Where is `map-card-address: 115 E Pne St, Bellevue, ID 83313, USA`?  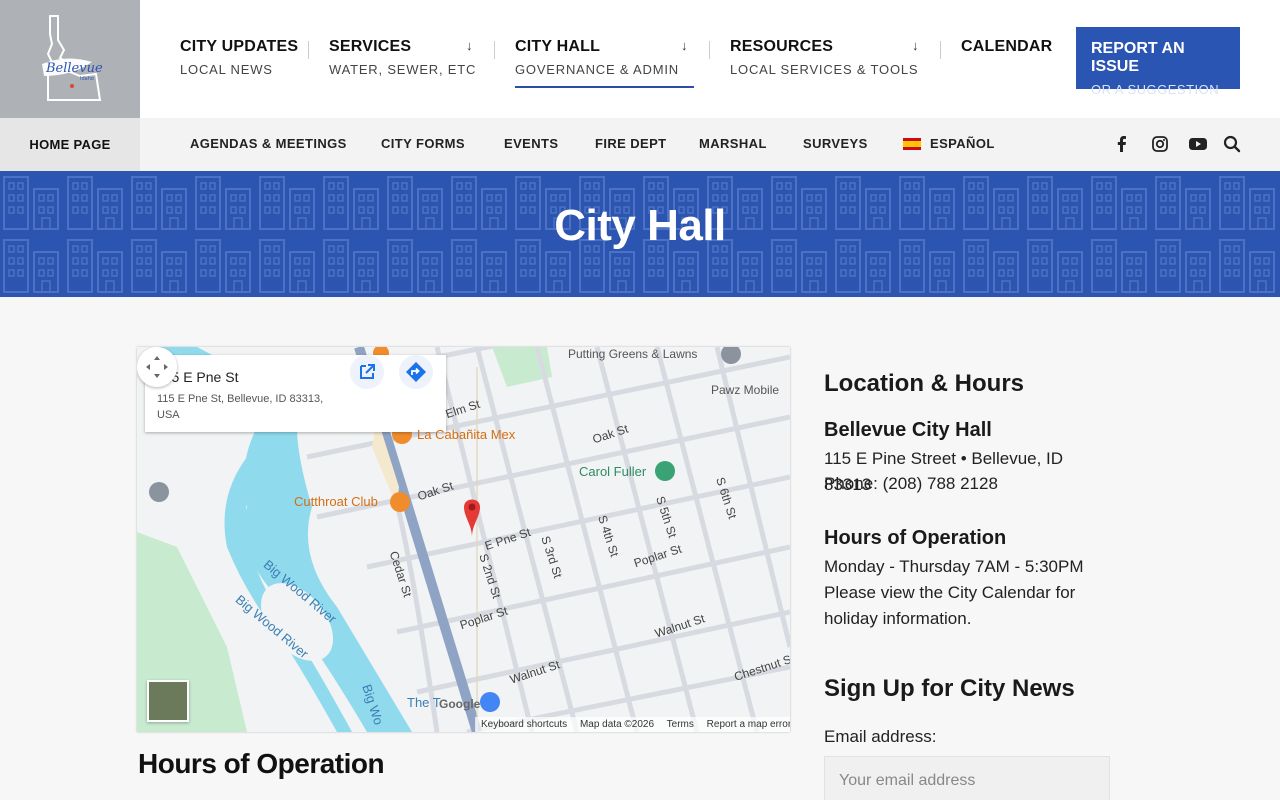 map-card-address: 115 E Pne St, Bellevue, ID 83313, USA is located at coordinates (240, 407).